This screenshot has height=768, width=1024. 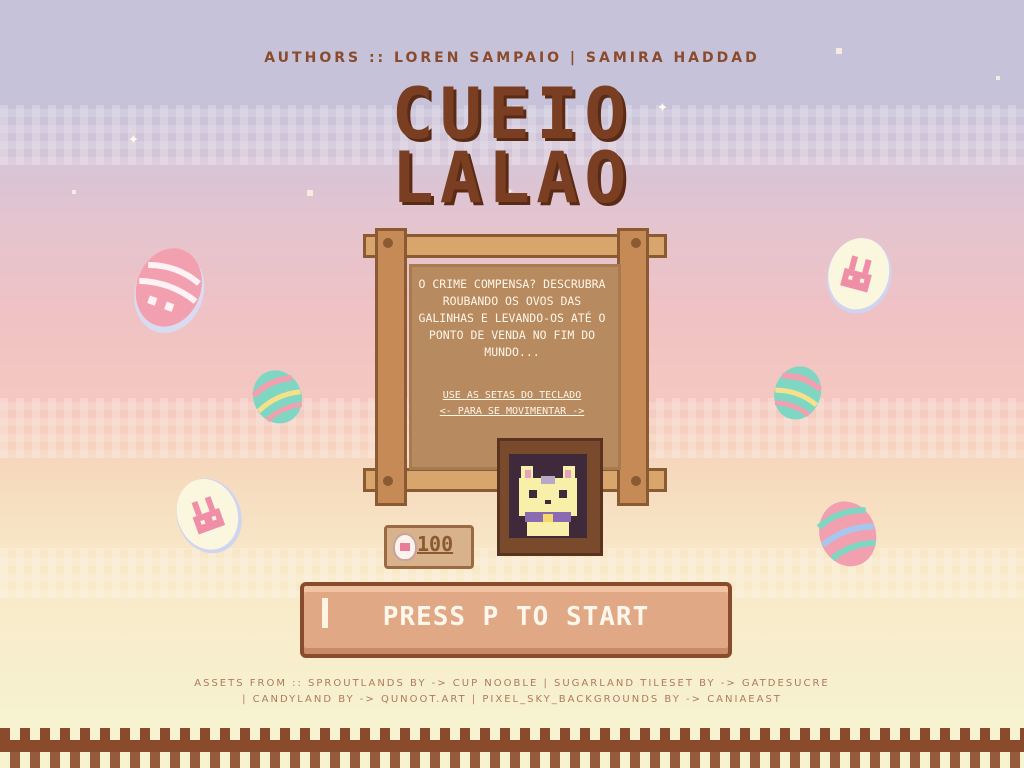 What do you see at coordinates (633, 367) in the screenshot?
I see `signboard-post-right` at bounding box center [633, 367].